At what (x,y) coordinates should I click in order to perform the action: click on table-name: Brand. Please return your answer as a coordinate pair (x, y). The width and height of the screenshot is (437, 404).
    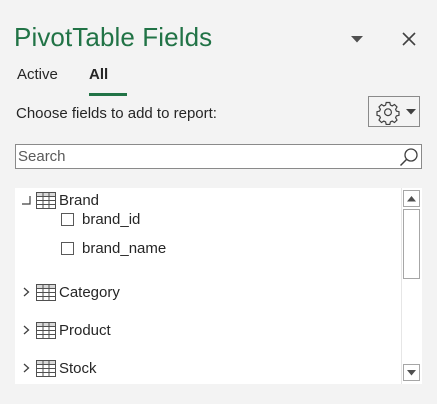
    Looking at the image, I should click on (79, 200).